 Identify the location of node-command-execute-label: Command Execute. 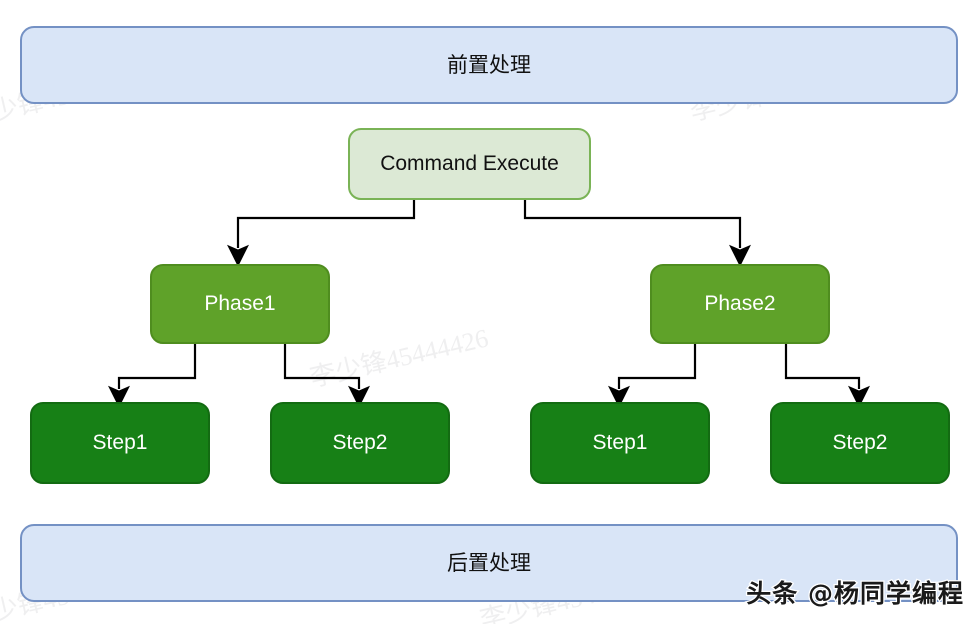
(469, 163).